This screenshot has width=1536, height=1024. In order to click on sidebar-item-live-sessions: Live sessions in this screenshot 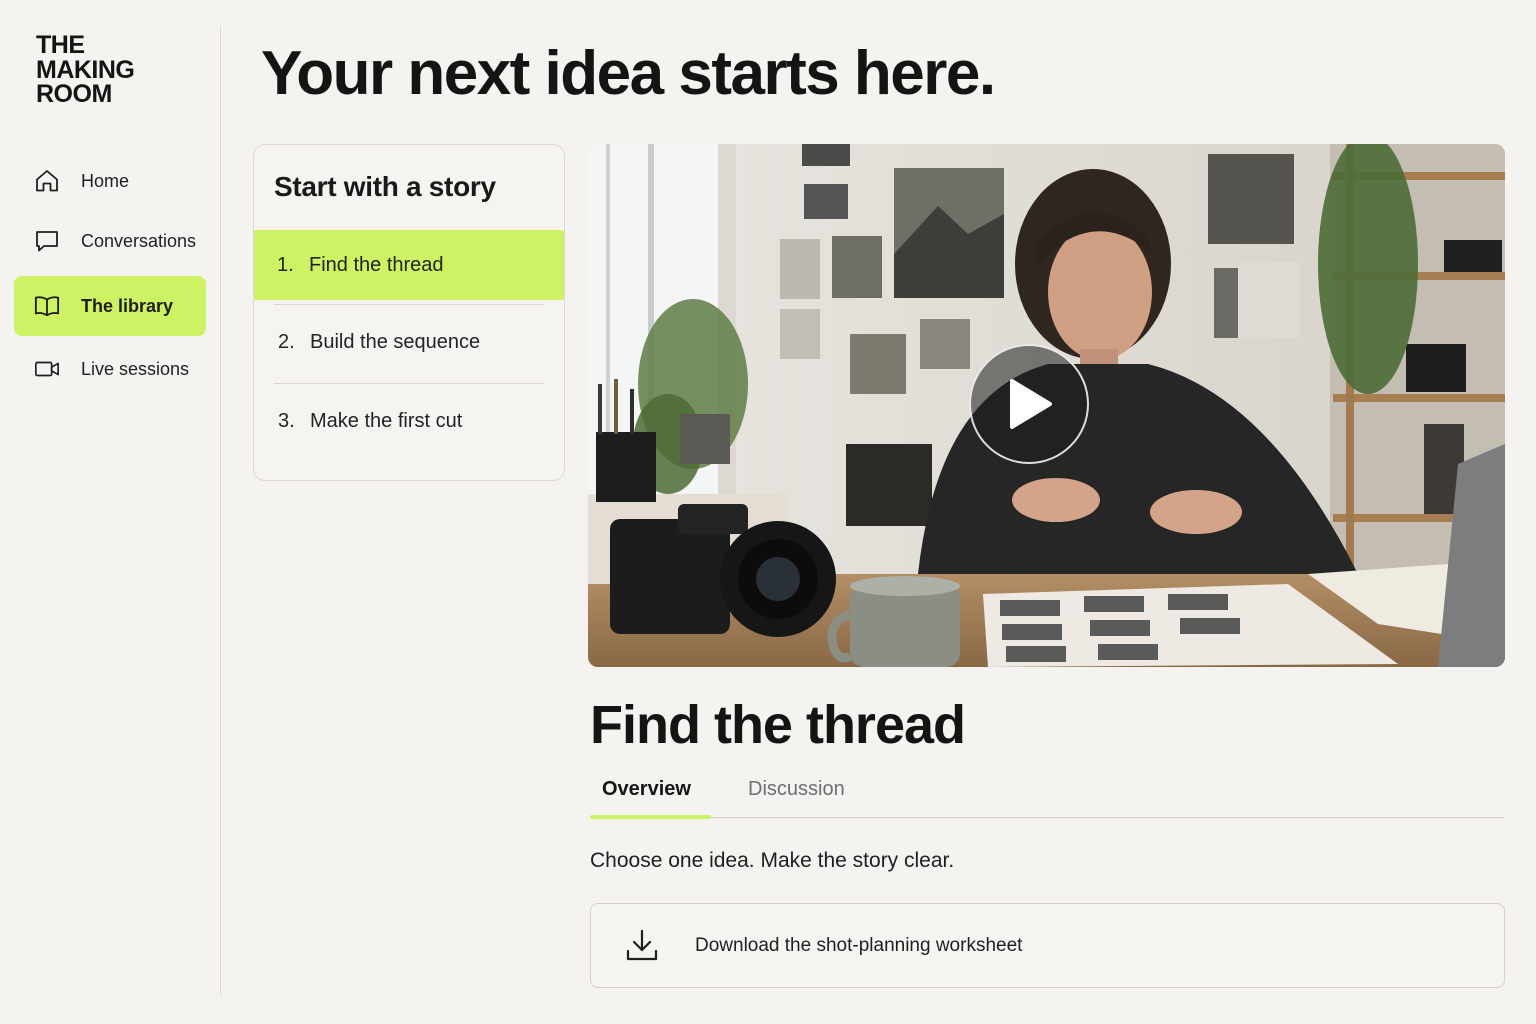, I will do `click(110, 369)`.